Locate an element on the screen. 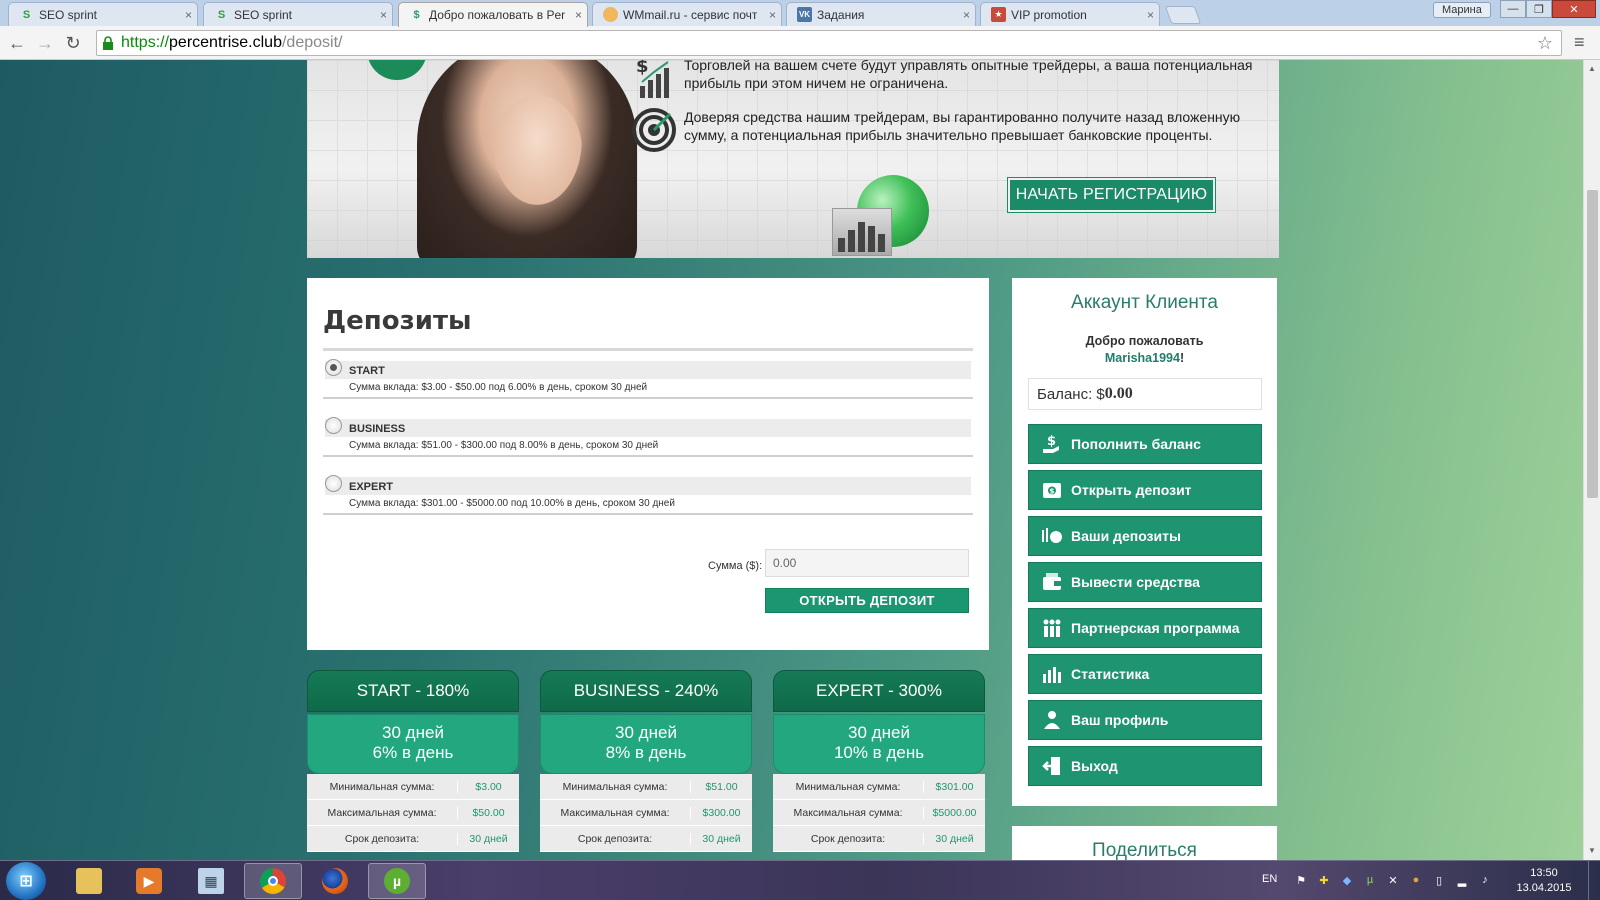 This screenshot has height=900, width=1600. taskbar-calculator: ▦ is located at coordinates (211, 881).